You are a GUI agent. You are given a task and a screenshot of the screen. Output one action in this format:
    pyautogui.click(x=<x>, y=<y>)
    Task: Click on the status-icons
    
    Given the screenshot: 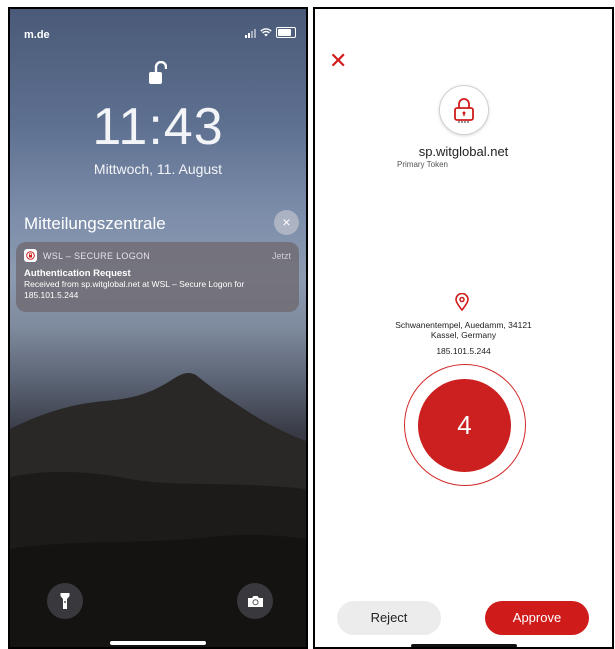 What is the action you would take?
    pyautogui.click(x=270, y=32)
    